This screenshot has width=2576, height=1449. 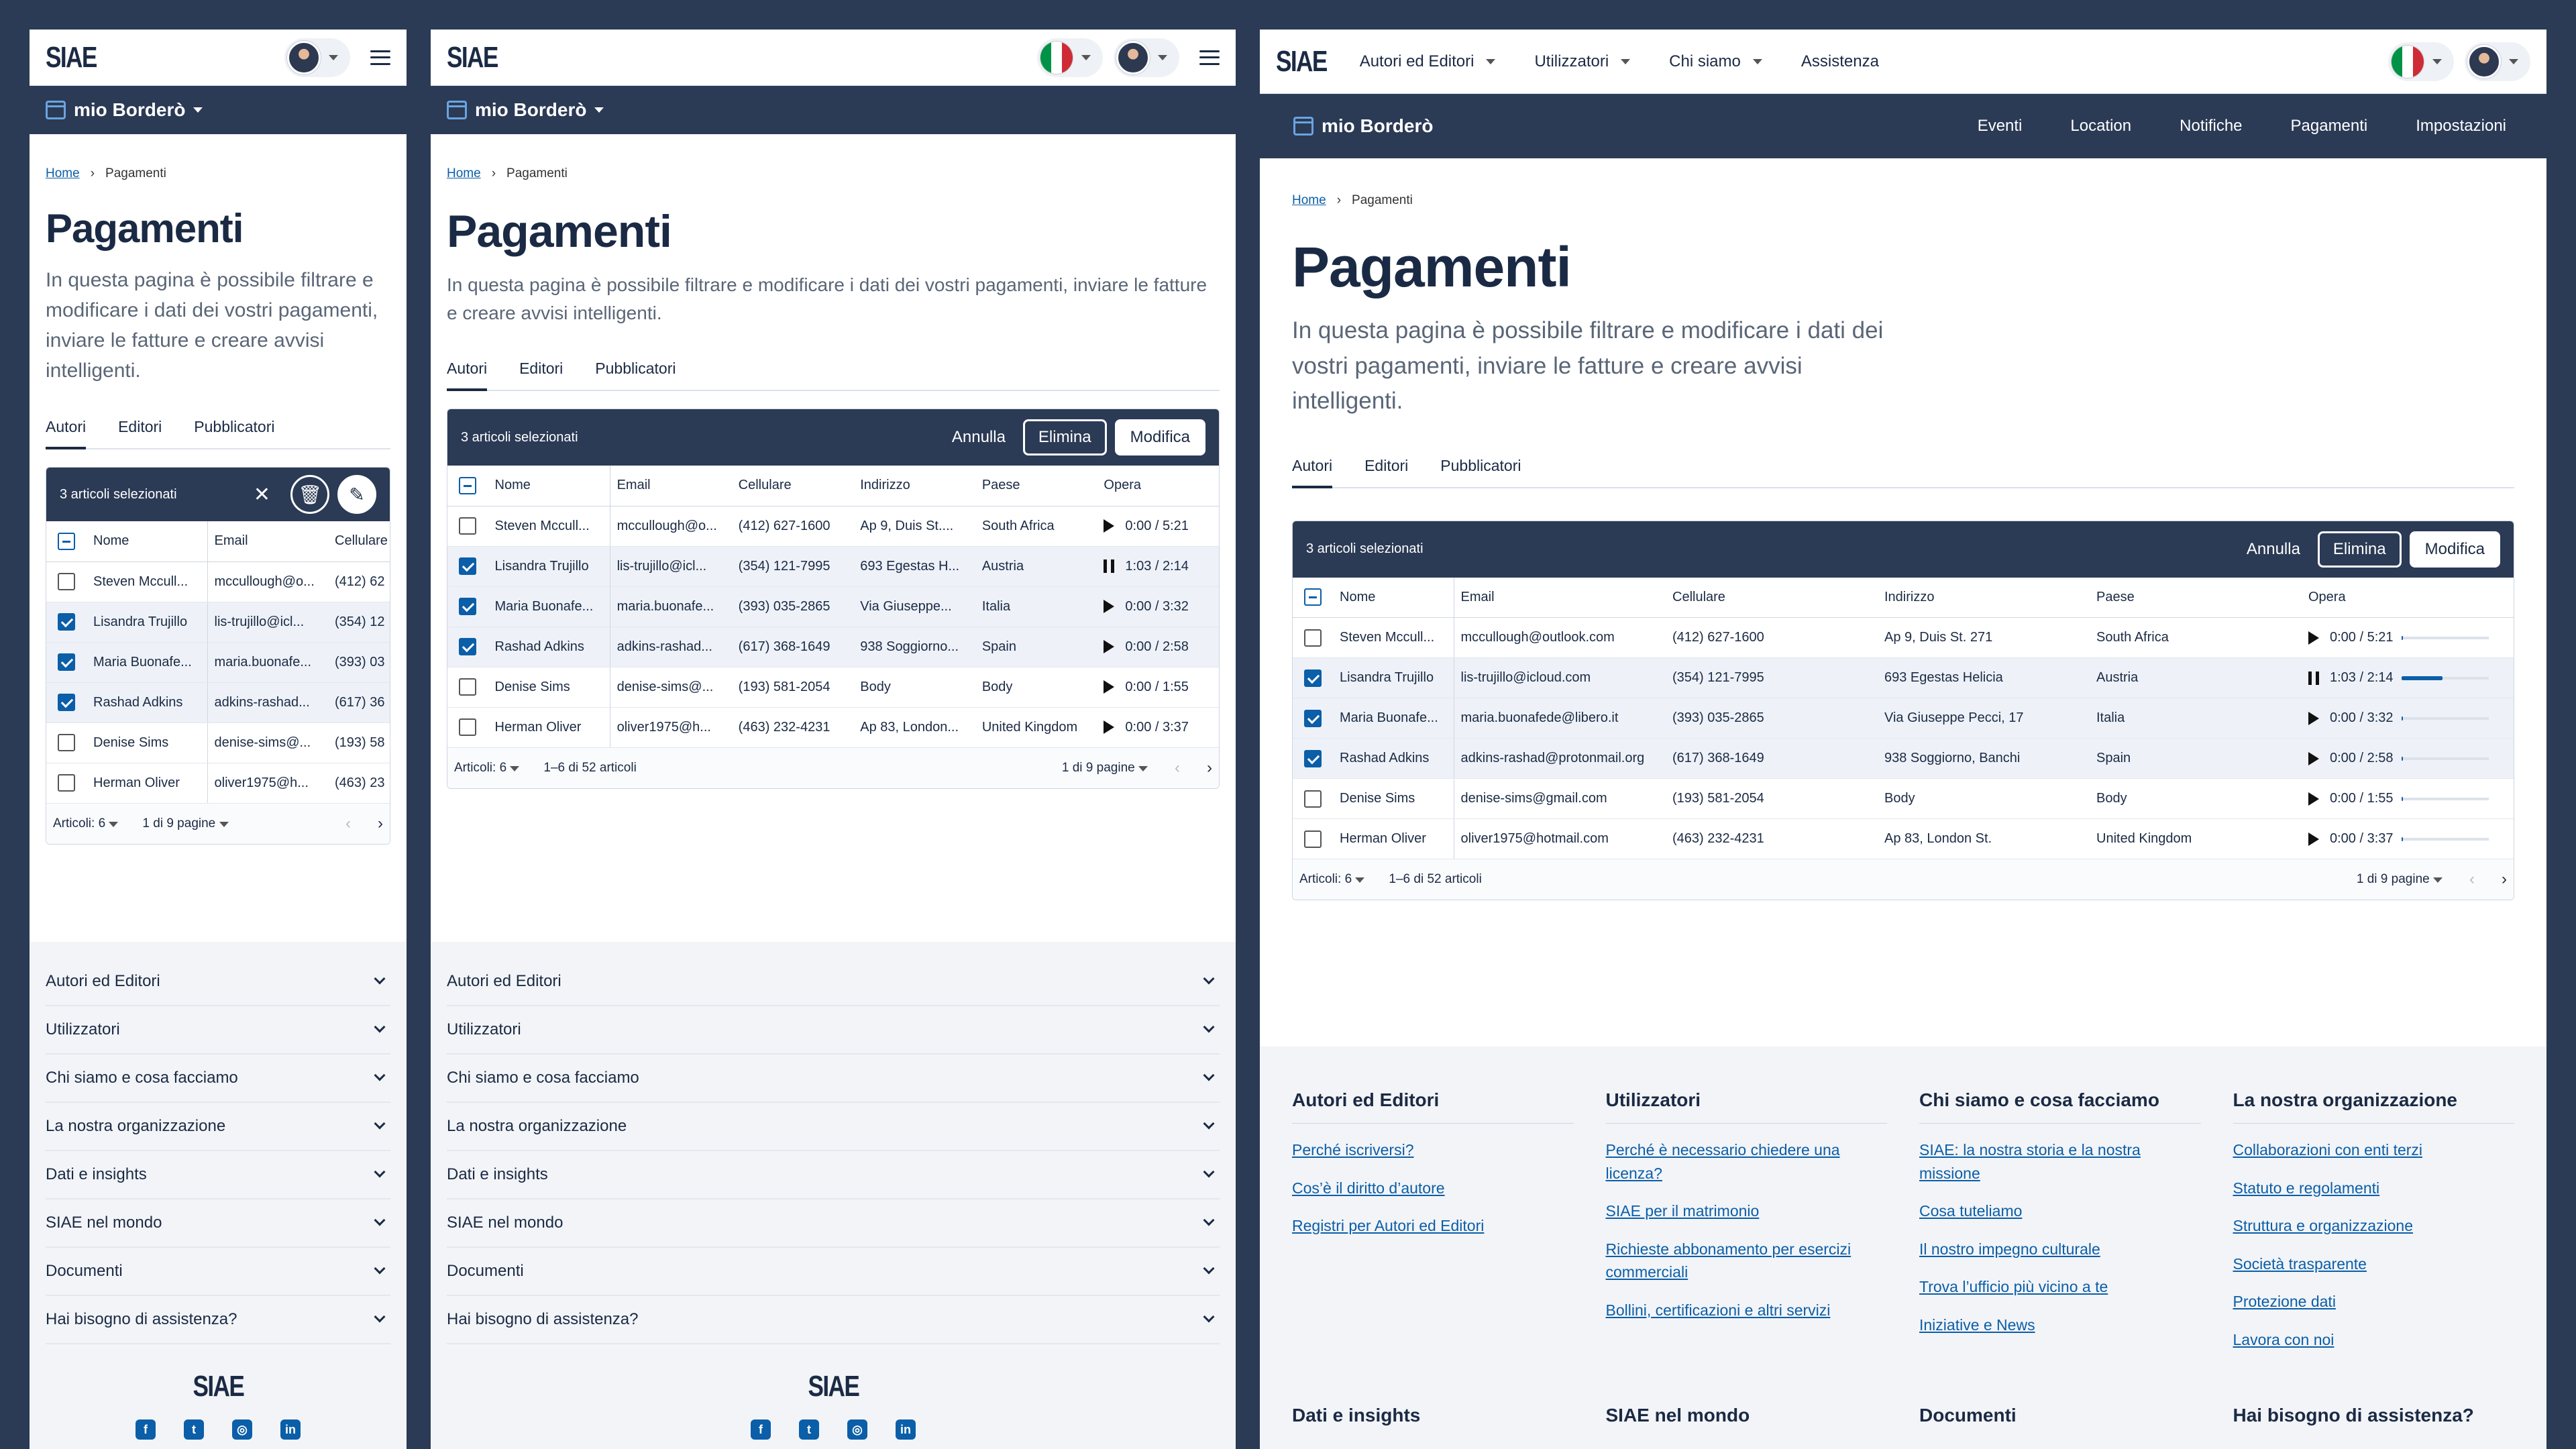 I want to click on col-indirizzo: Indirizzo, so click(x=914, y=486).